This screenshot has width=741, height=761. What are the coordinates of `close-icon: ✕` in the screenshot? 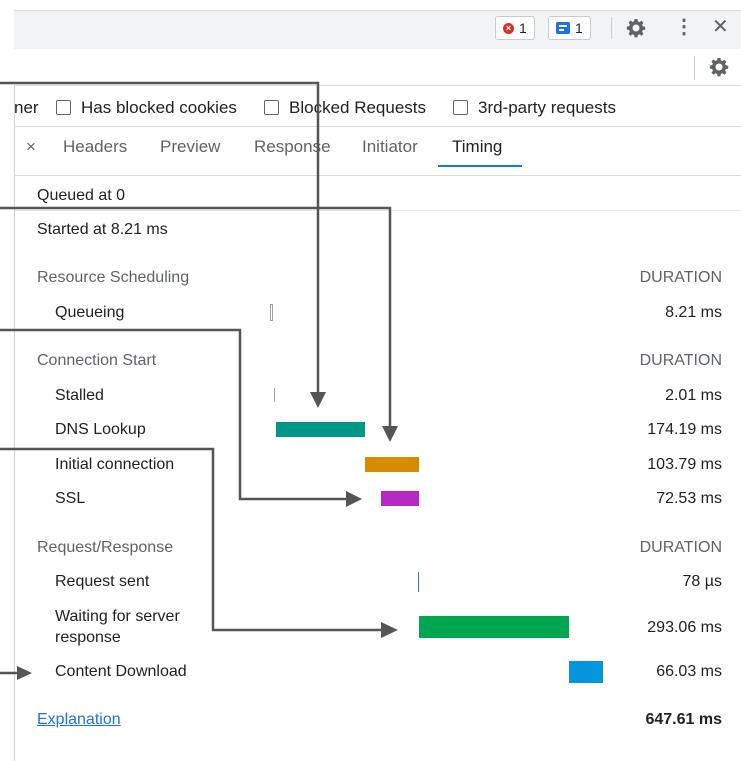 It's located at (720, 27).